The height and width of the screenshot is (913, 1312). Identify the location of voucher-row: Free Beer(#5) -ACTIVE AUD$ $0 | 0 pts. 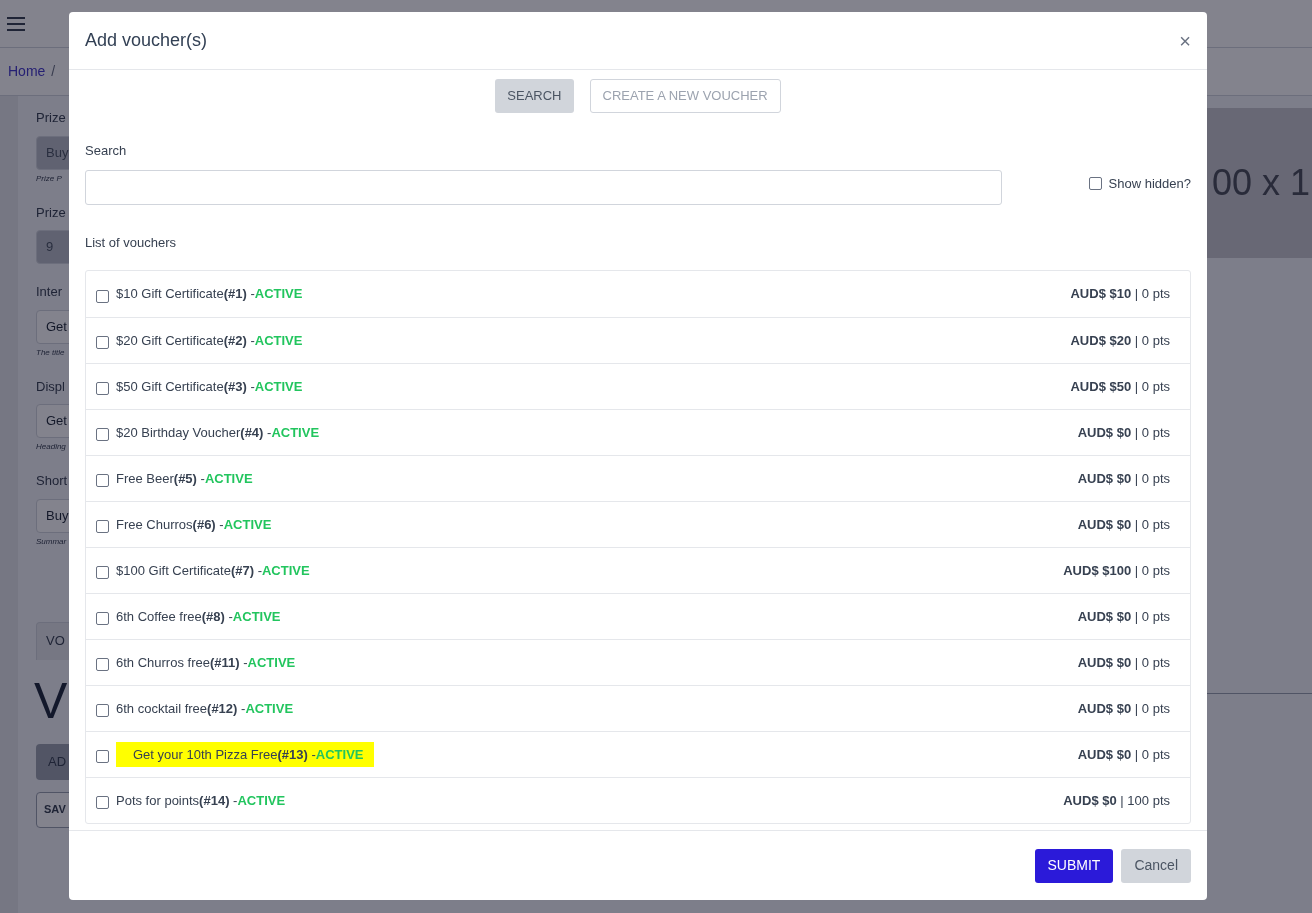
(638, 478).